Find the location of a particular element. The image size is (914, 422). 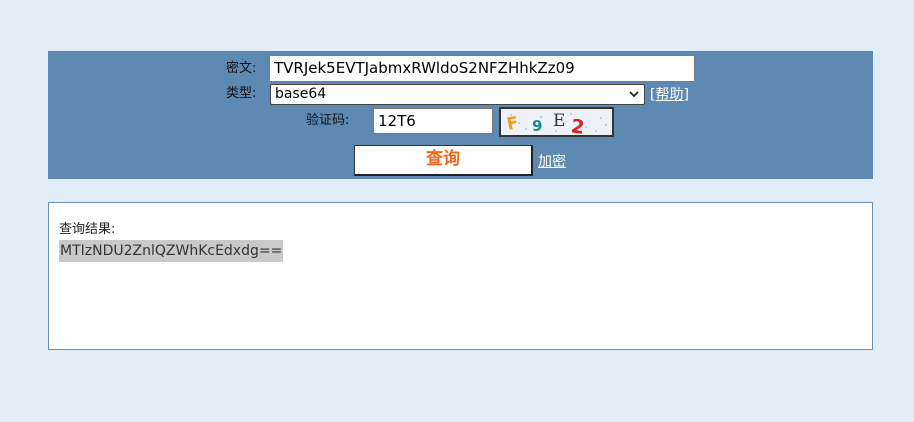

captcha-image: F 9 E 2 is located at coordinates (556, 123).